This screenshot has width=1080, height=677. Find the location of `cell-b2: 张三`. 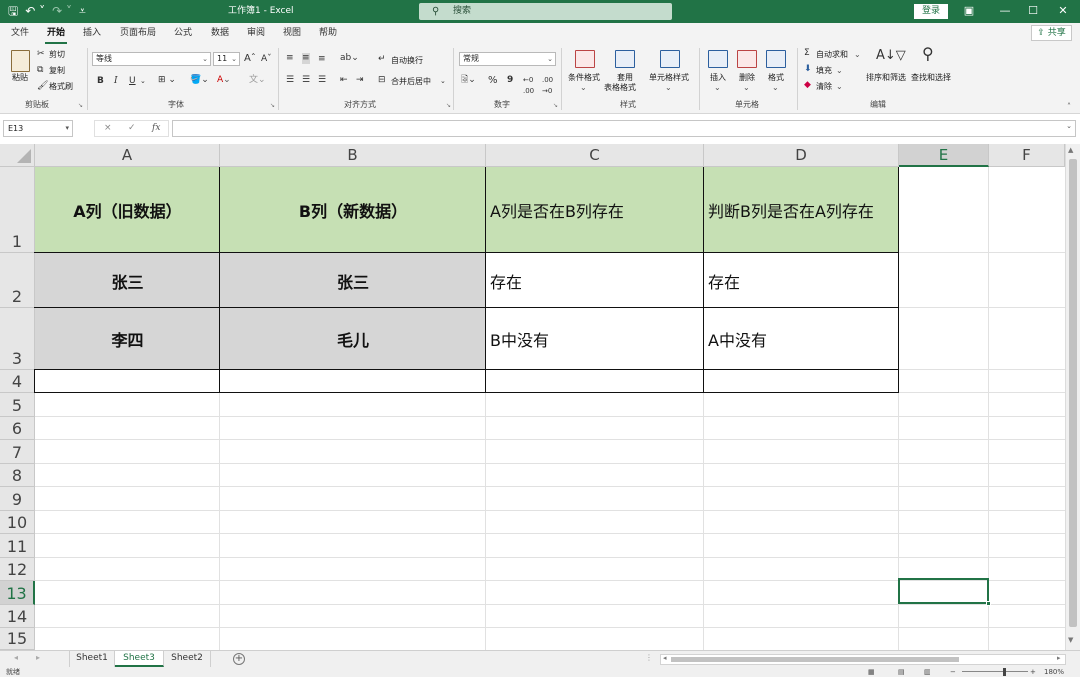

cell-b2: 张三 is located at coordinates (353, 280).